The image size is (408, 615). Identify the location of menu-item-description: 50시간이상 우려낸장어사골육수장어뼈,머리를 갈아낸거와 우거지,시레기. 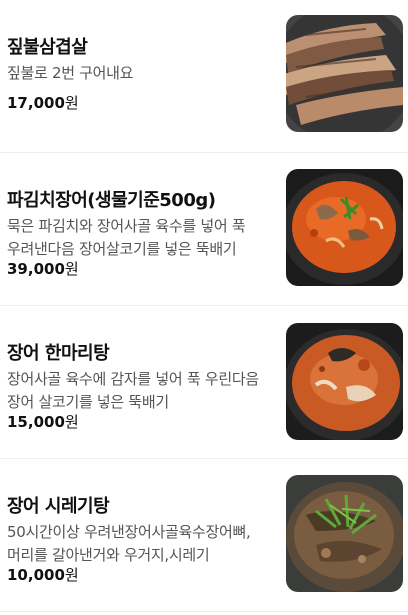
(129, 543).